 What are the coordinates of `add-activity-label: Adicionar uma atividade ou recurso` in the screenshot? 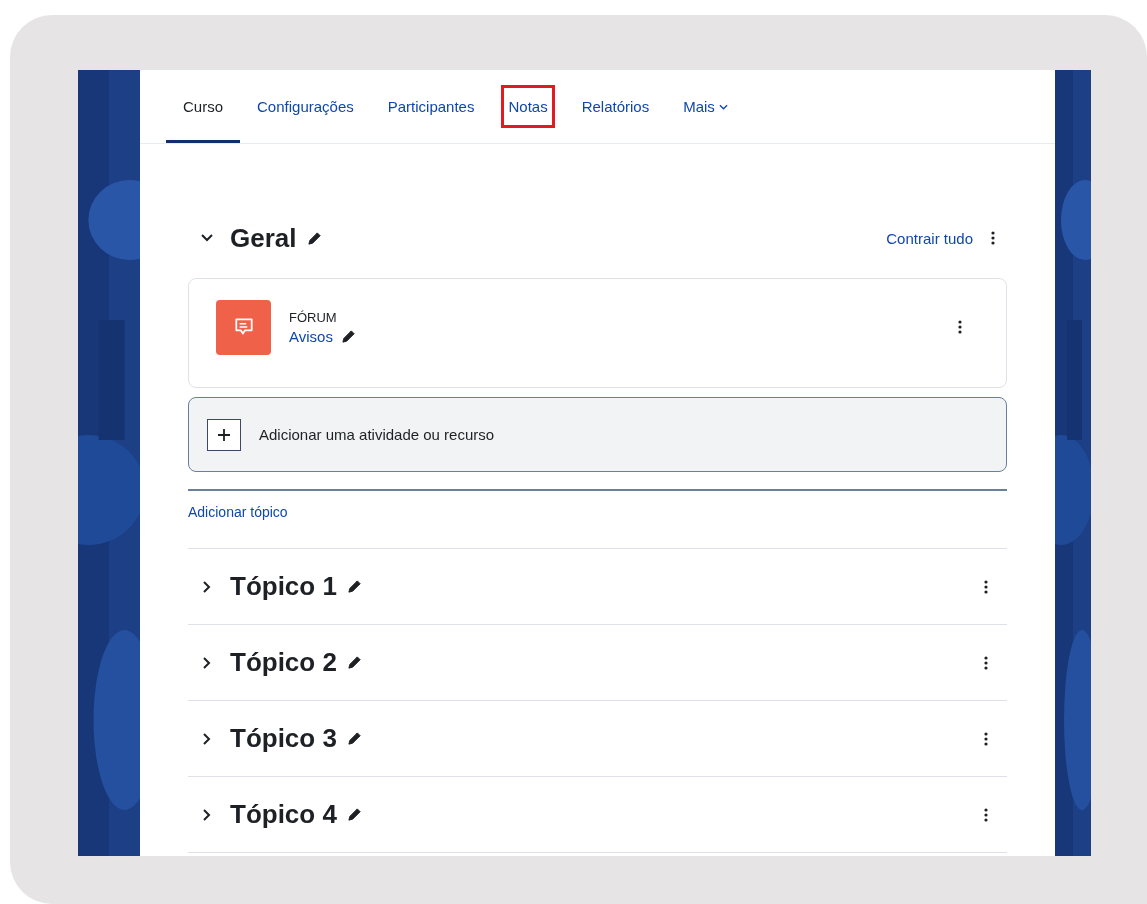 It's located at (377, 434).